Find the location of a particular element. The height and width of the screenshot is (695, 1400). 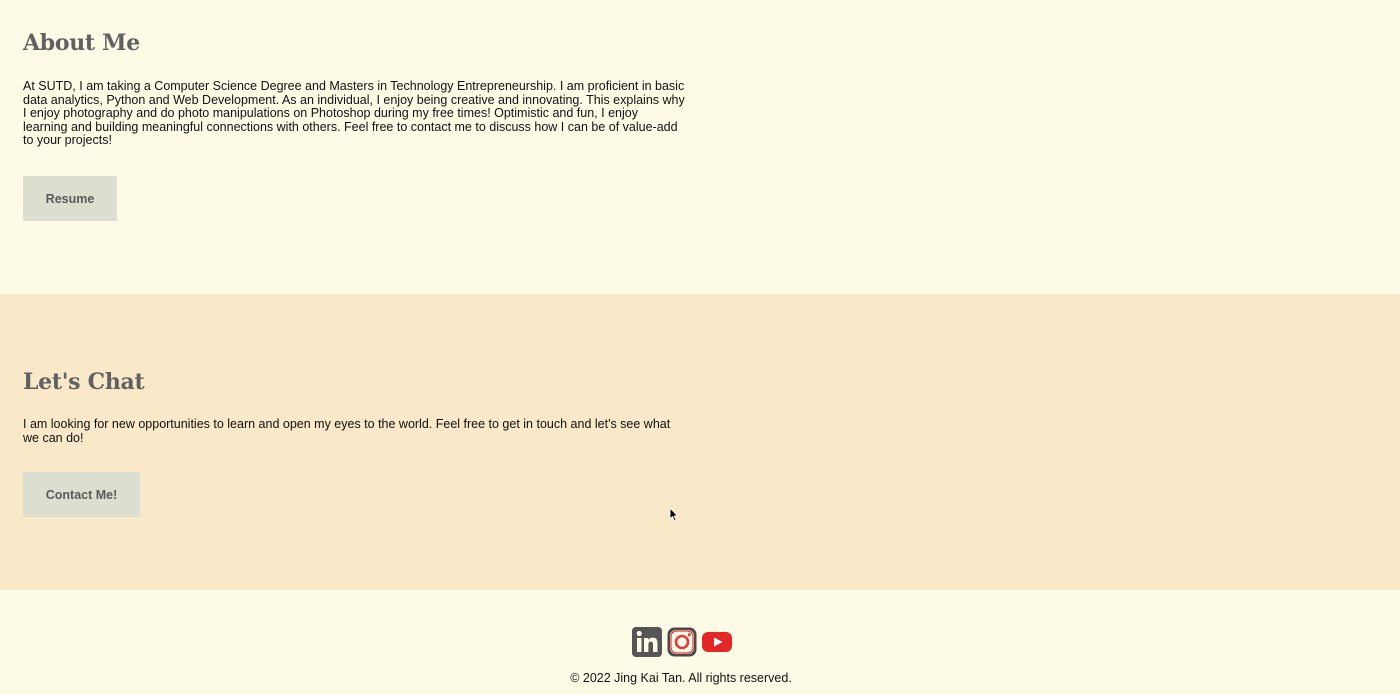

about-heading: About Me is located at coordinates (81, 43).